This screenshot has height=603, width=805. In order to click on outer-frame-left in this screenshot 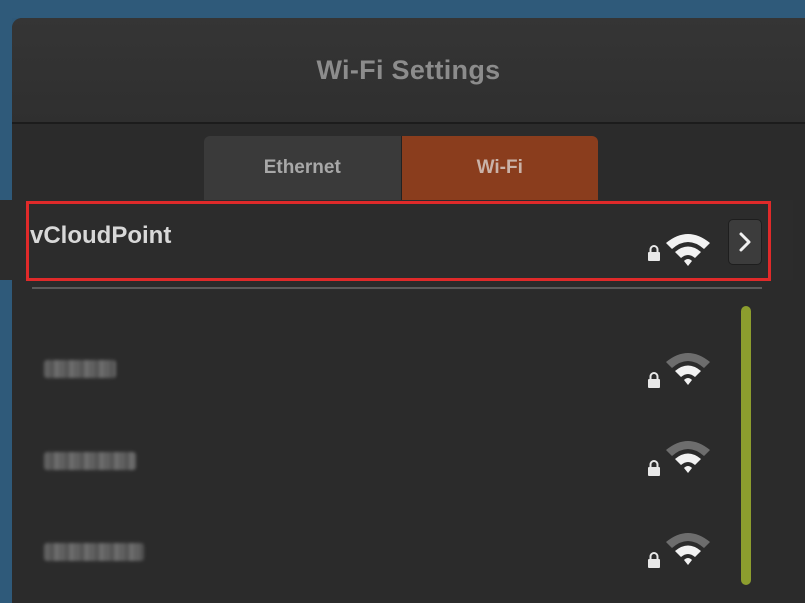, I will do `click(6, 301)`.